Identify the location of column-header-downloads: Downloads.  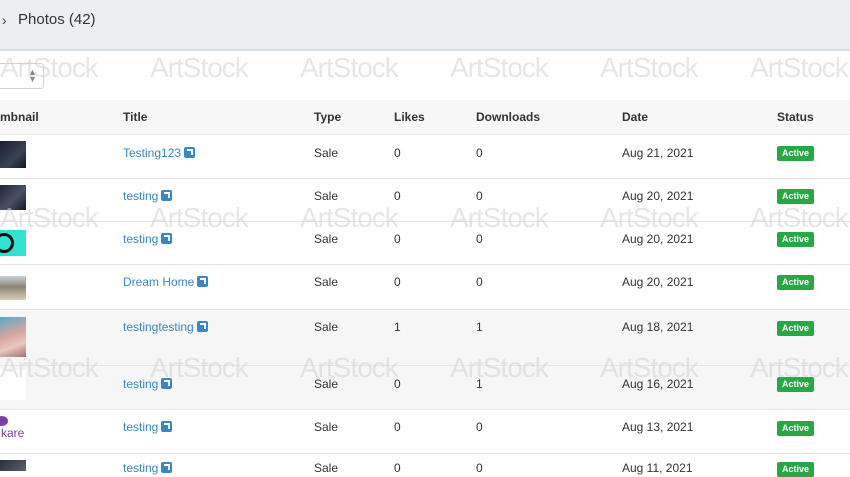
(508, 117).